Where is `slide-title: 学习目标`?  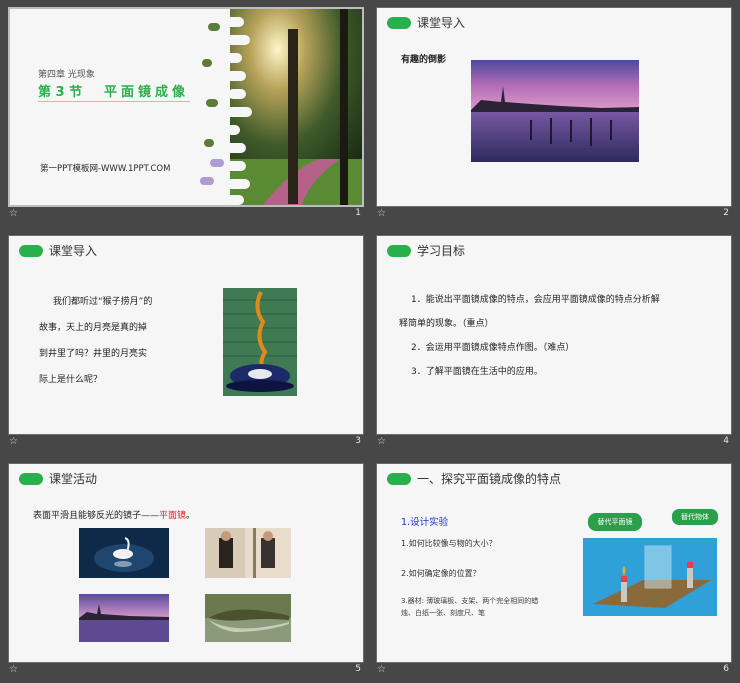 slide-title: 学习目标 is located at coordinates (441, 251).